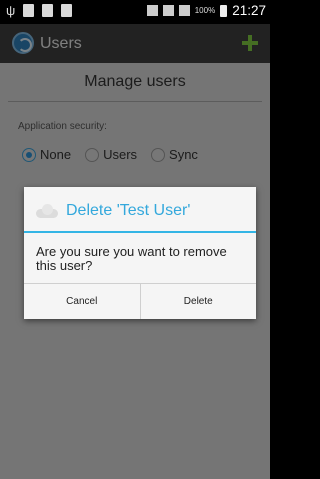 Image resolution: width=320 pixels, height=479 pixels. What do you see at coordinates (249, 10) in the screenshot?
I see `clock: 21:27` at bounding box center [249, 10].